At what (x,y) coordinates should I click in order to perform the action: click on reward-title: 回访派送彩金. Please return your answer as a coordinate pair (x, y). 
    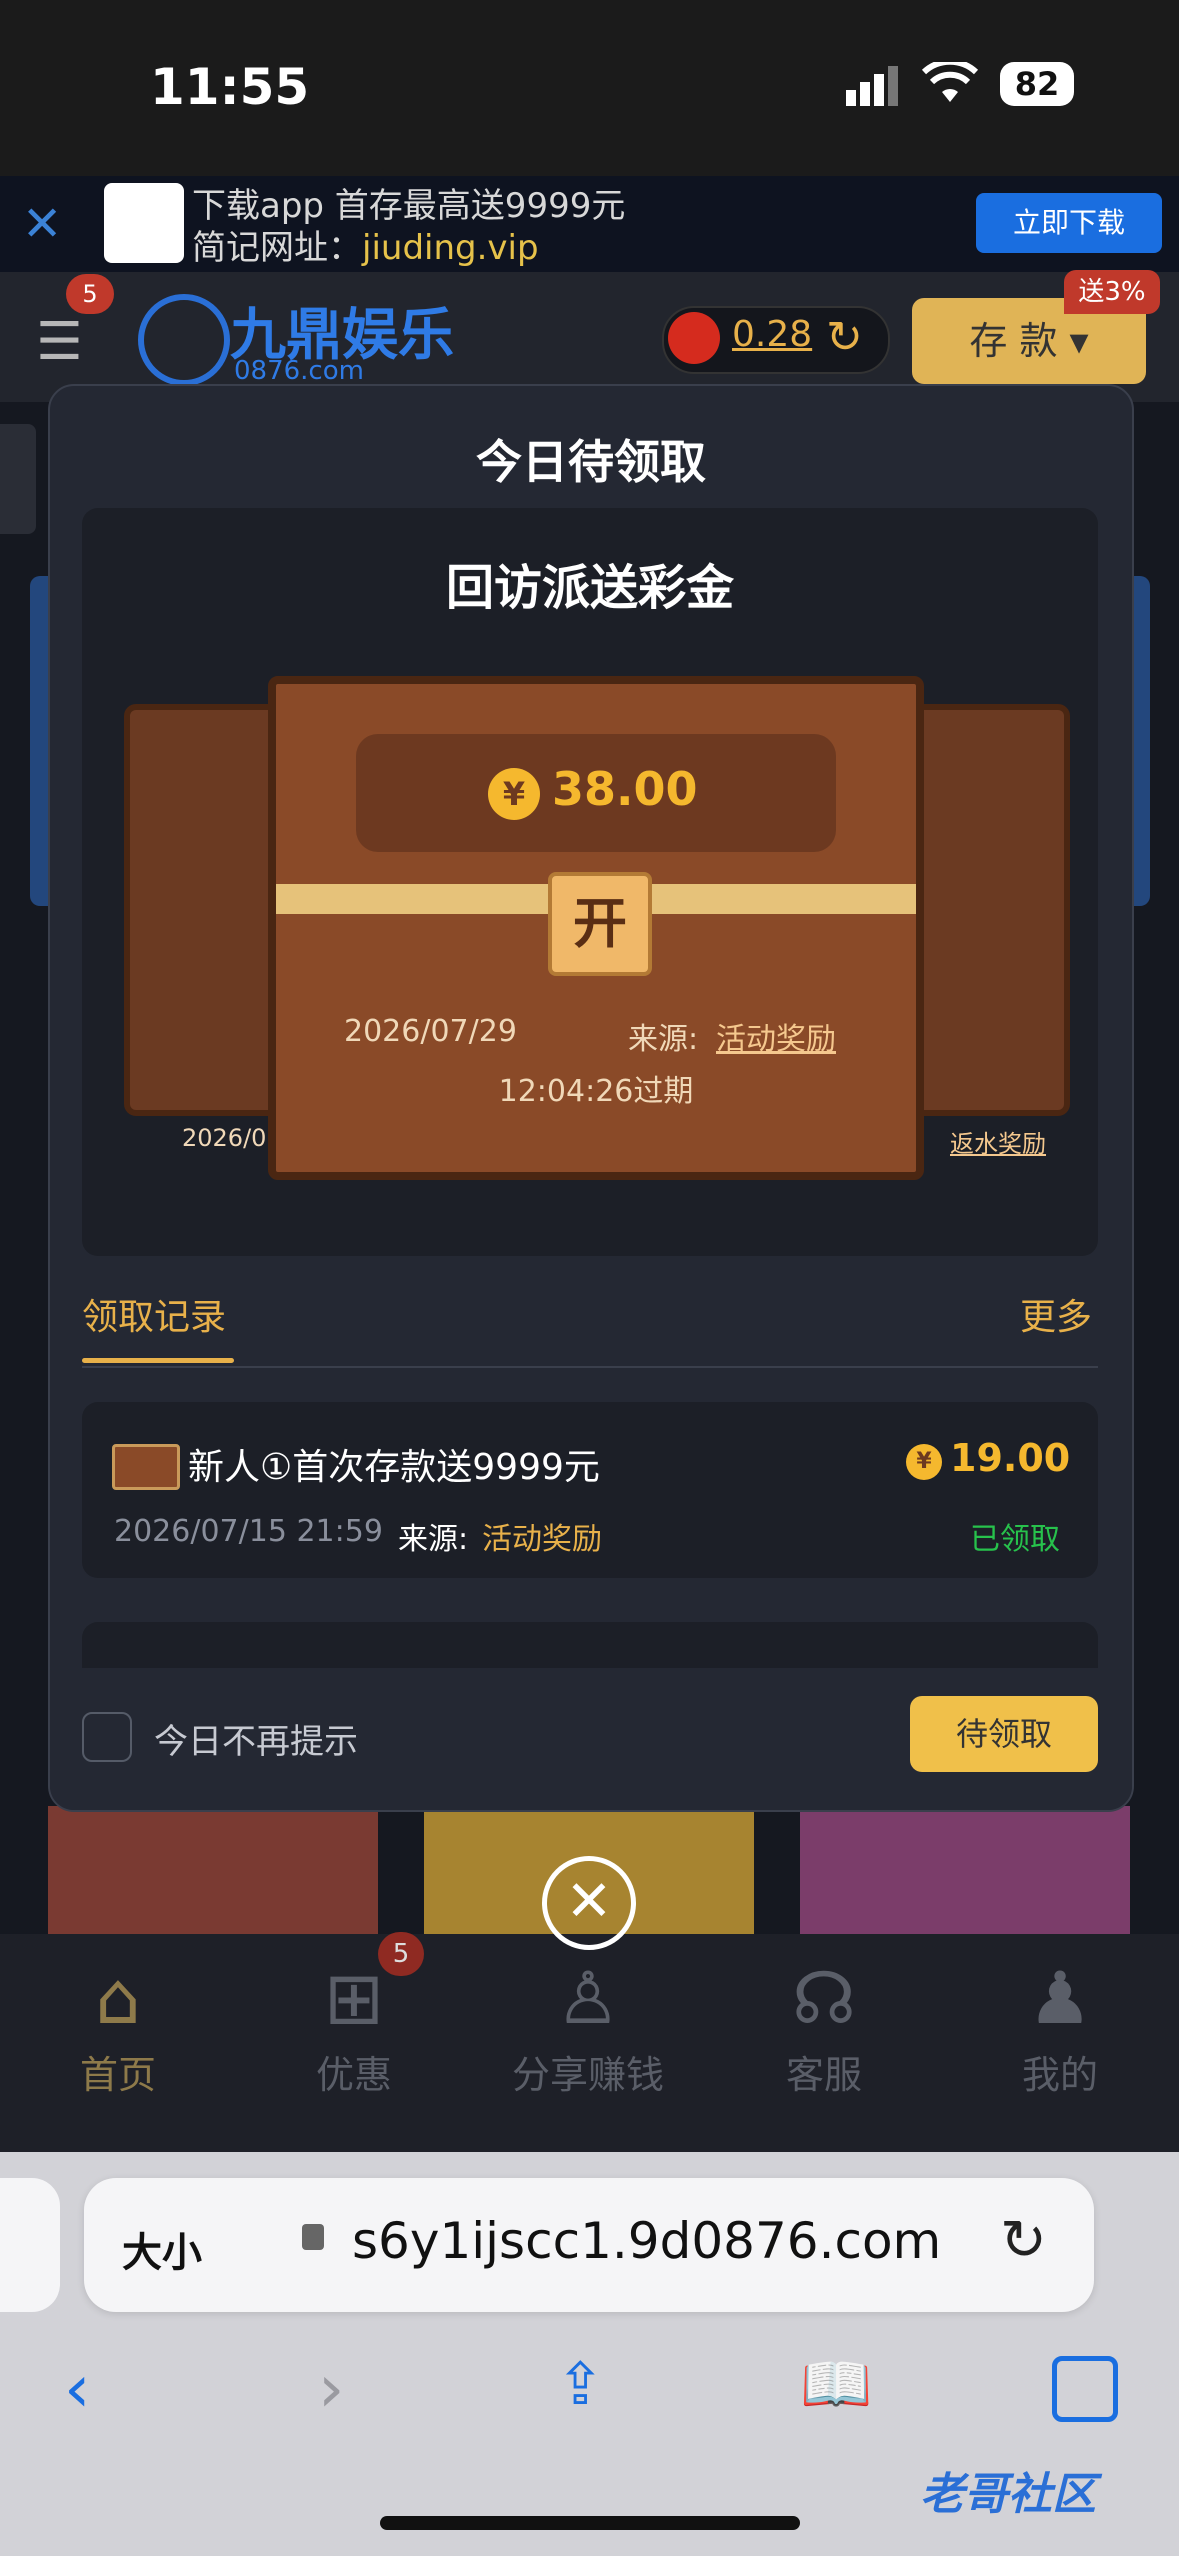
    Looking at the image, I should click on (589, 588).